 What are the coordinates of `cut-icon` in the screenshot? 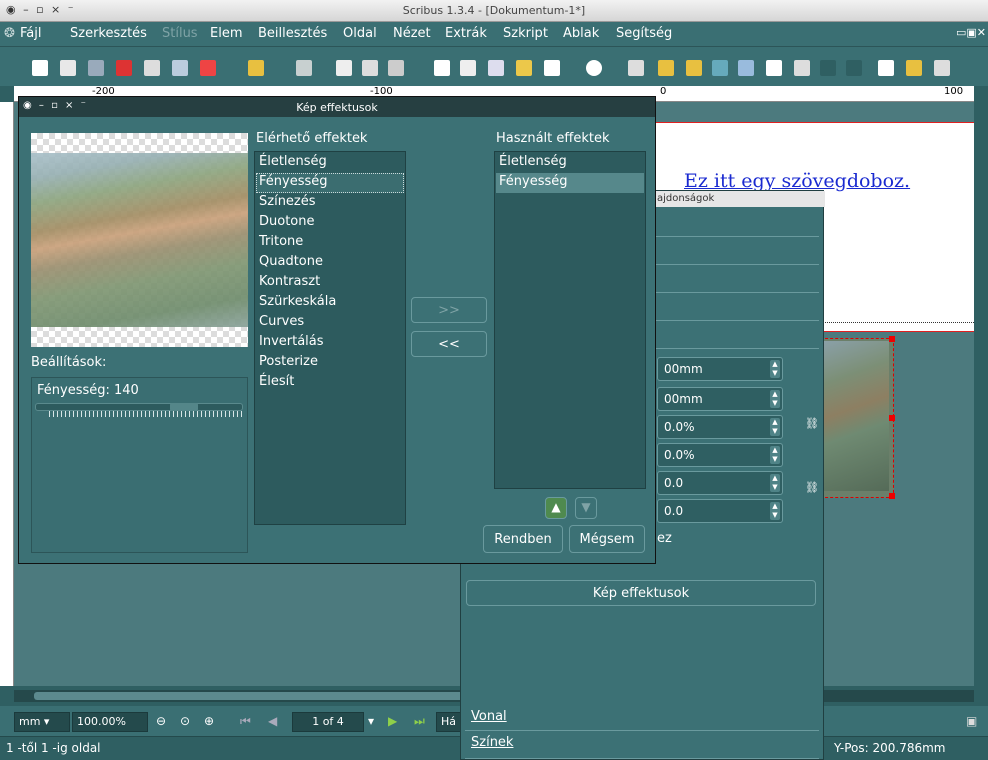 It's located at (344, 68).